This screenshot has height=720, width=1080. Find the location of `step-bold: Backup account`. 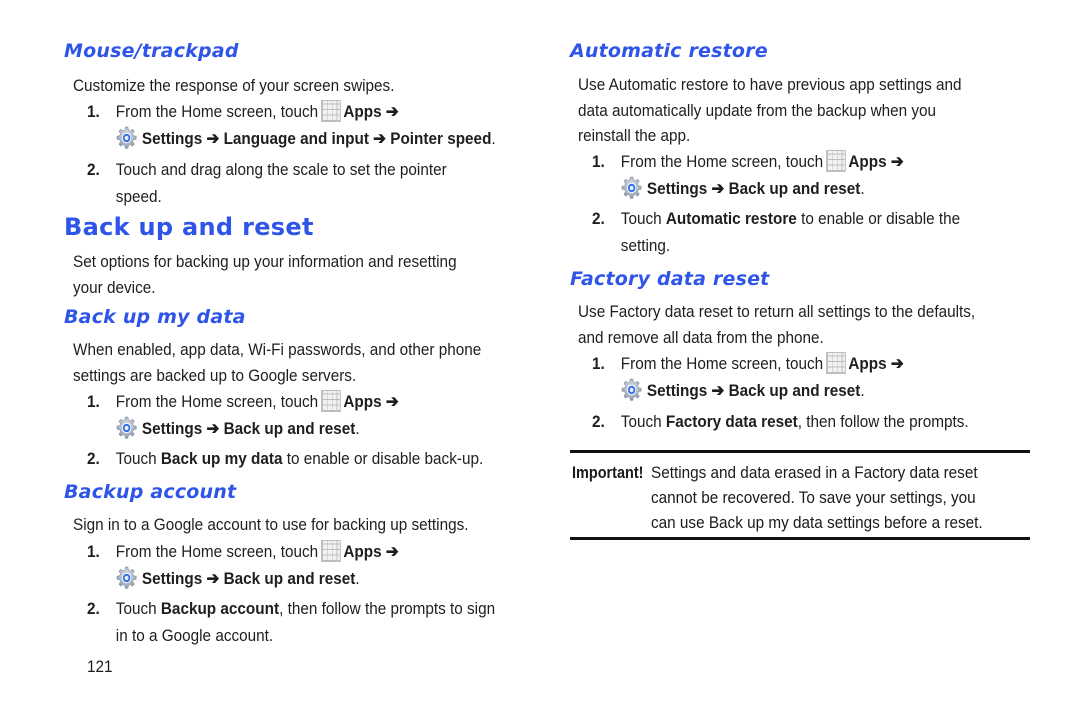

step-bold: Backup account is located at coordinates (220, 608).